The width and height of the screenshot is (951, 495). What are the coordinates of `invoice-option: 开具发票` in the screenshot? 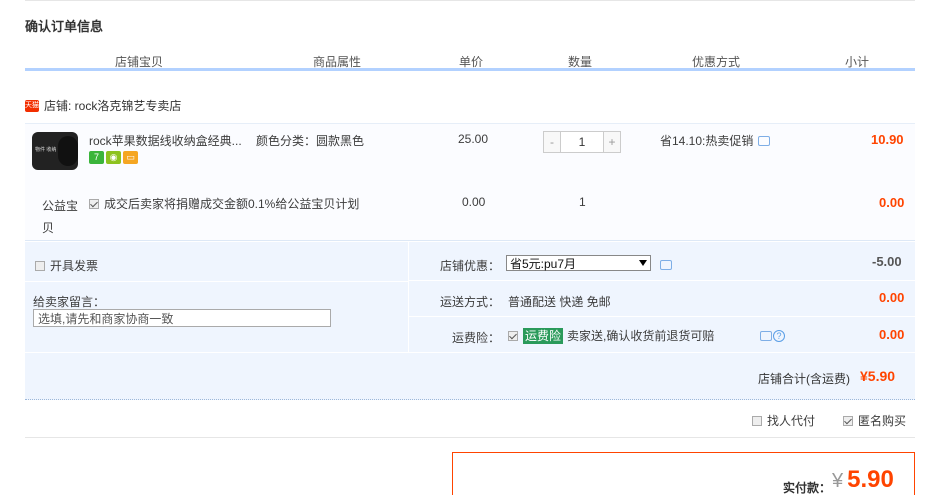 It's located at (66, 265).